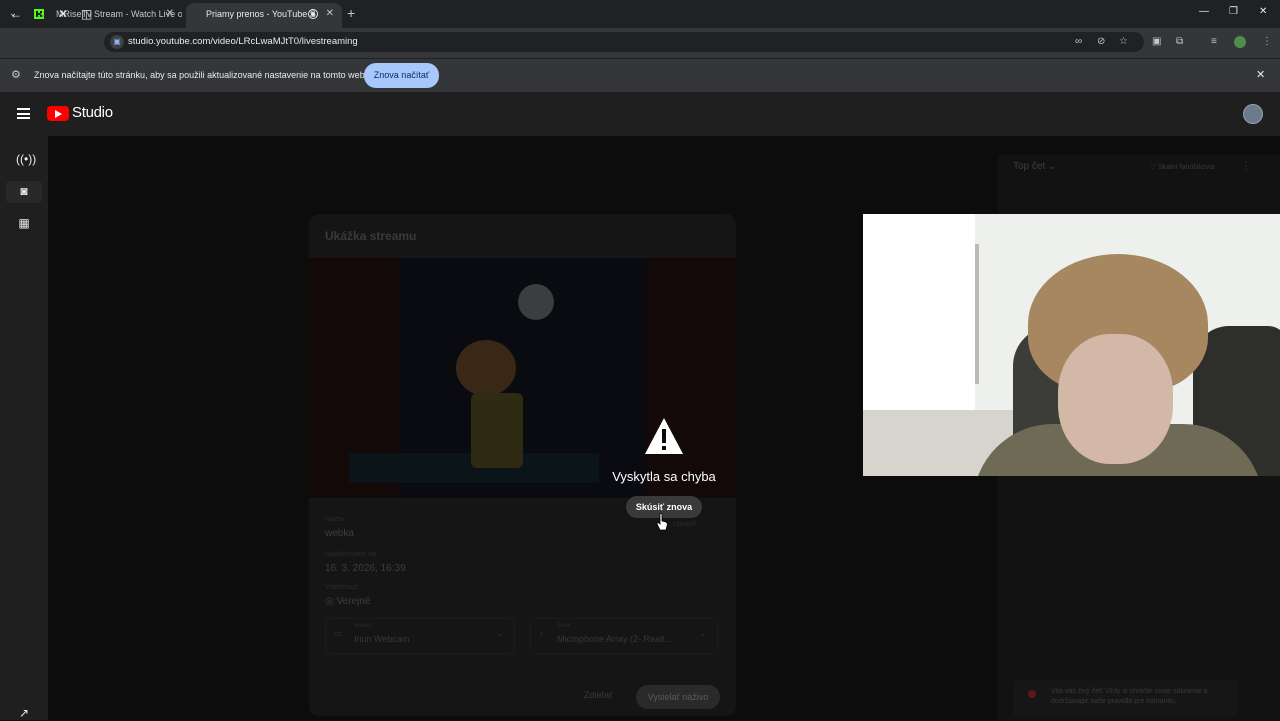 The height and width of the screenshot is (721, 1280). Describe the element at coordinates (522, 378) in the screenshot. I see `stream-thumbnail` at that location.